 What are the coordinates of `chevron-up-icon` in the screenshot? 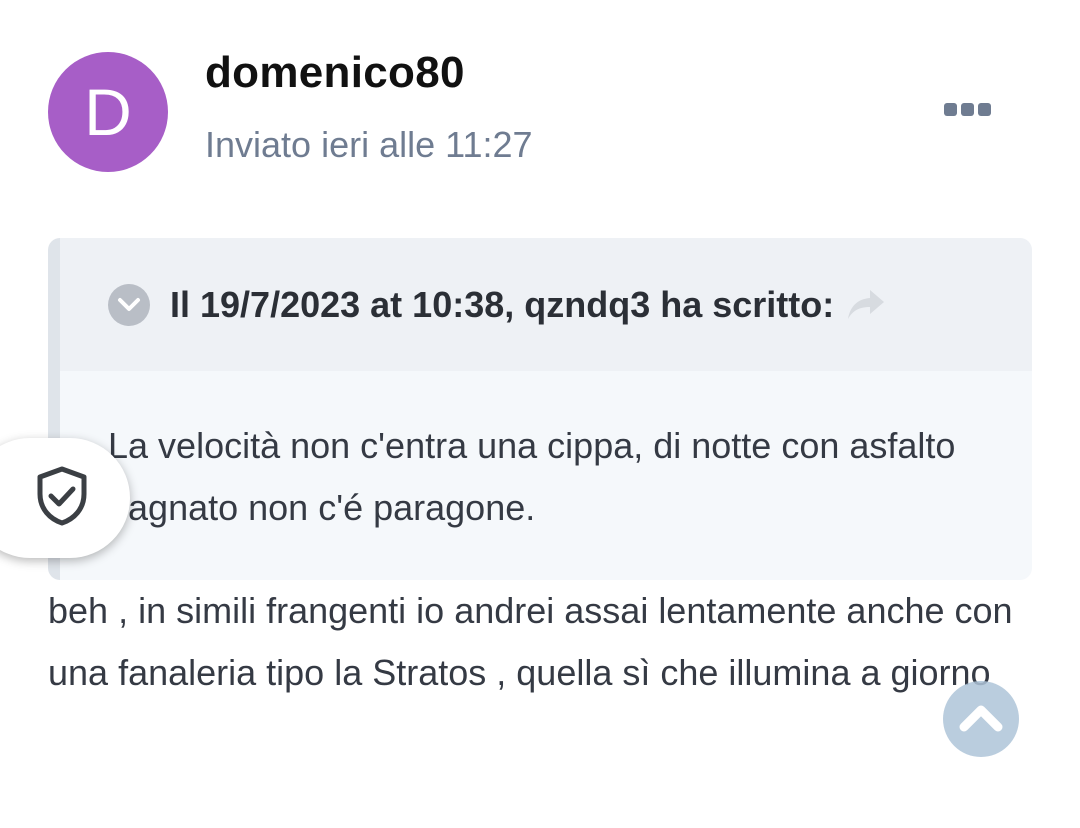 It's located at (981, 719).